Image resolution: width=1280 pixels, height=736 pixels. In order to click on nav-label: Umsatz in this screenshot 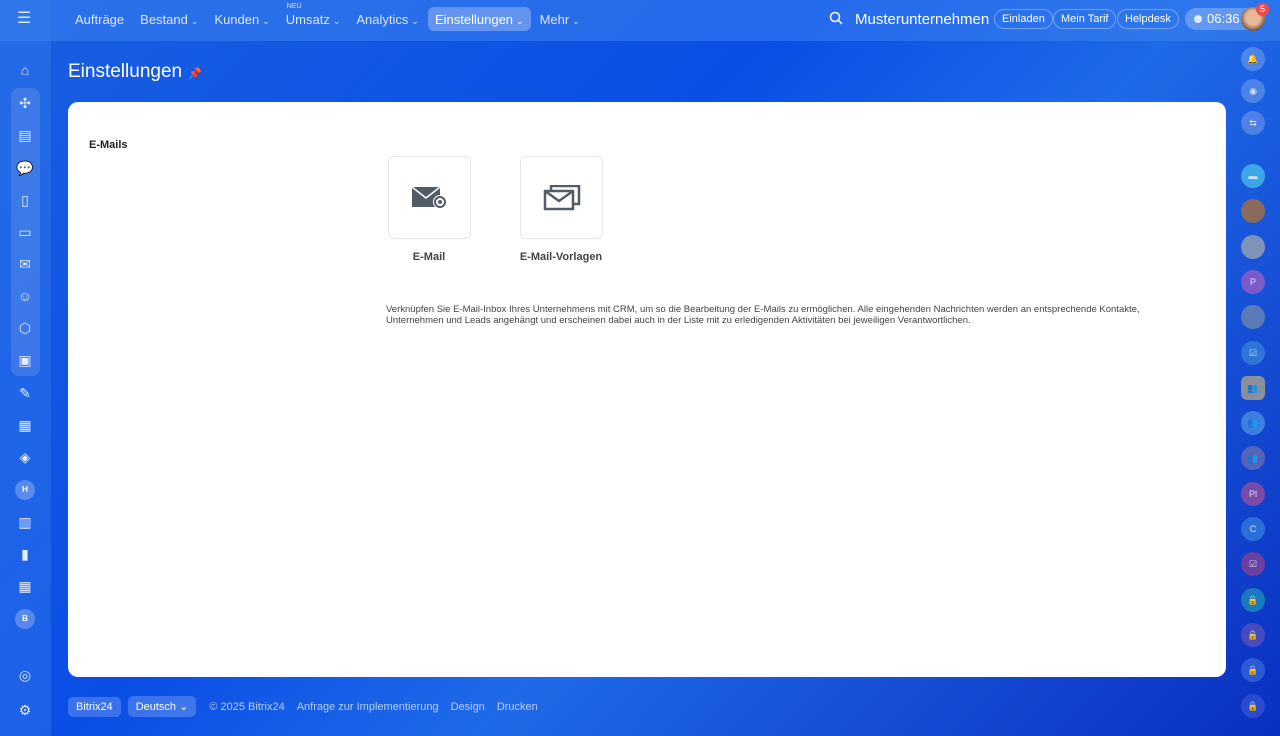, I will do `click(307, 19)`.